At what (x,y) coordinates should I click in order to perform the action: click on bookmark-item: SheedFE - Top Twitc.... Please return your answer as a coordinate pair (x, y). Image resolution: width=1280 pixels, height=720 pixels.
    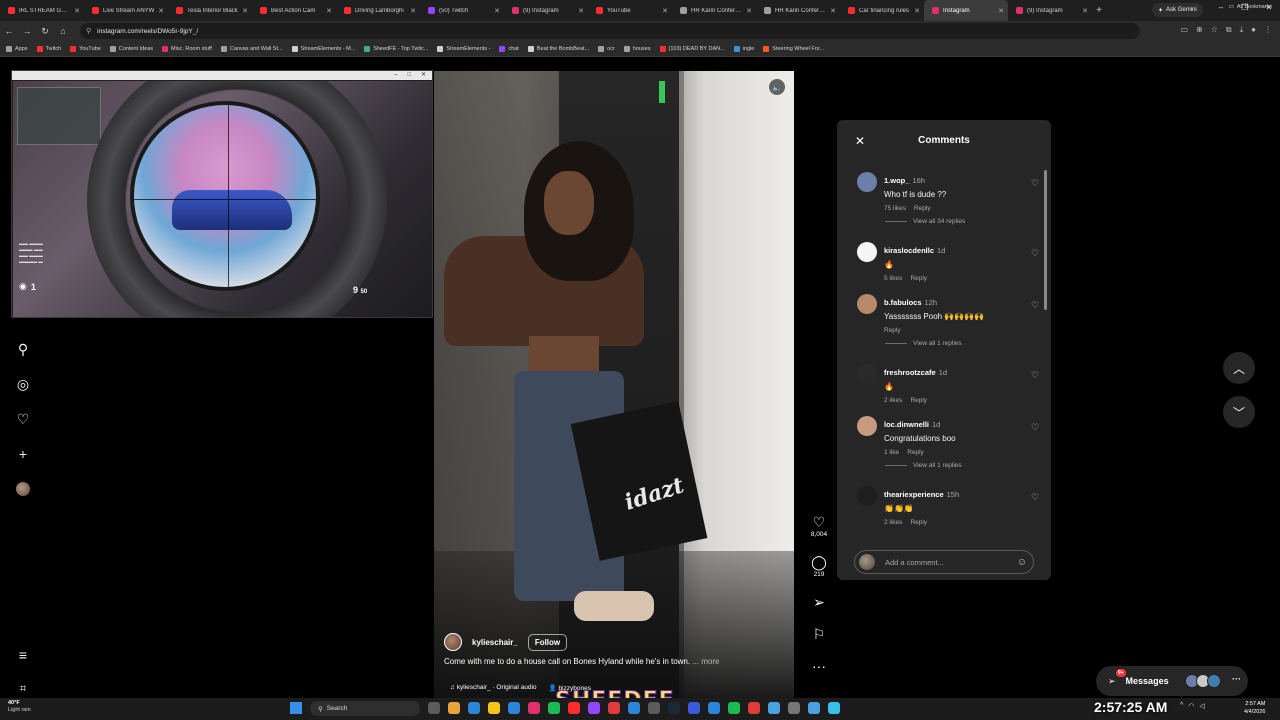
    Looking at the image, I should click on (396, 48).